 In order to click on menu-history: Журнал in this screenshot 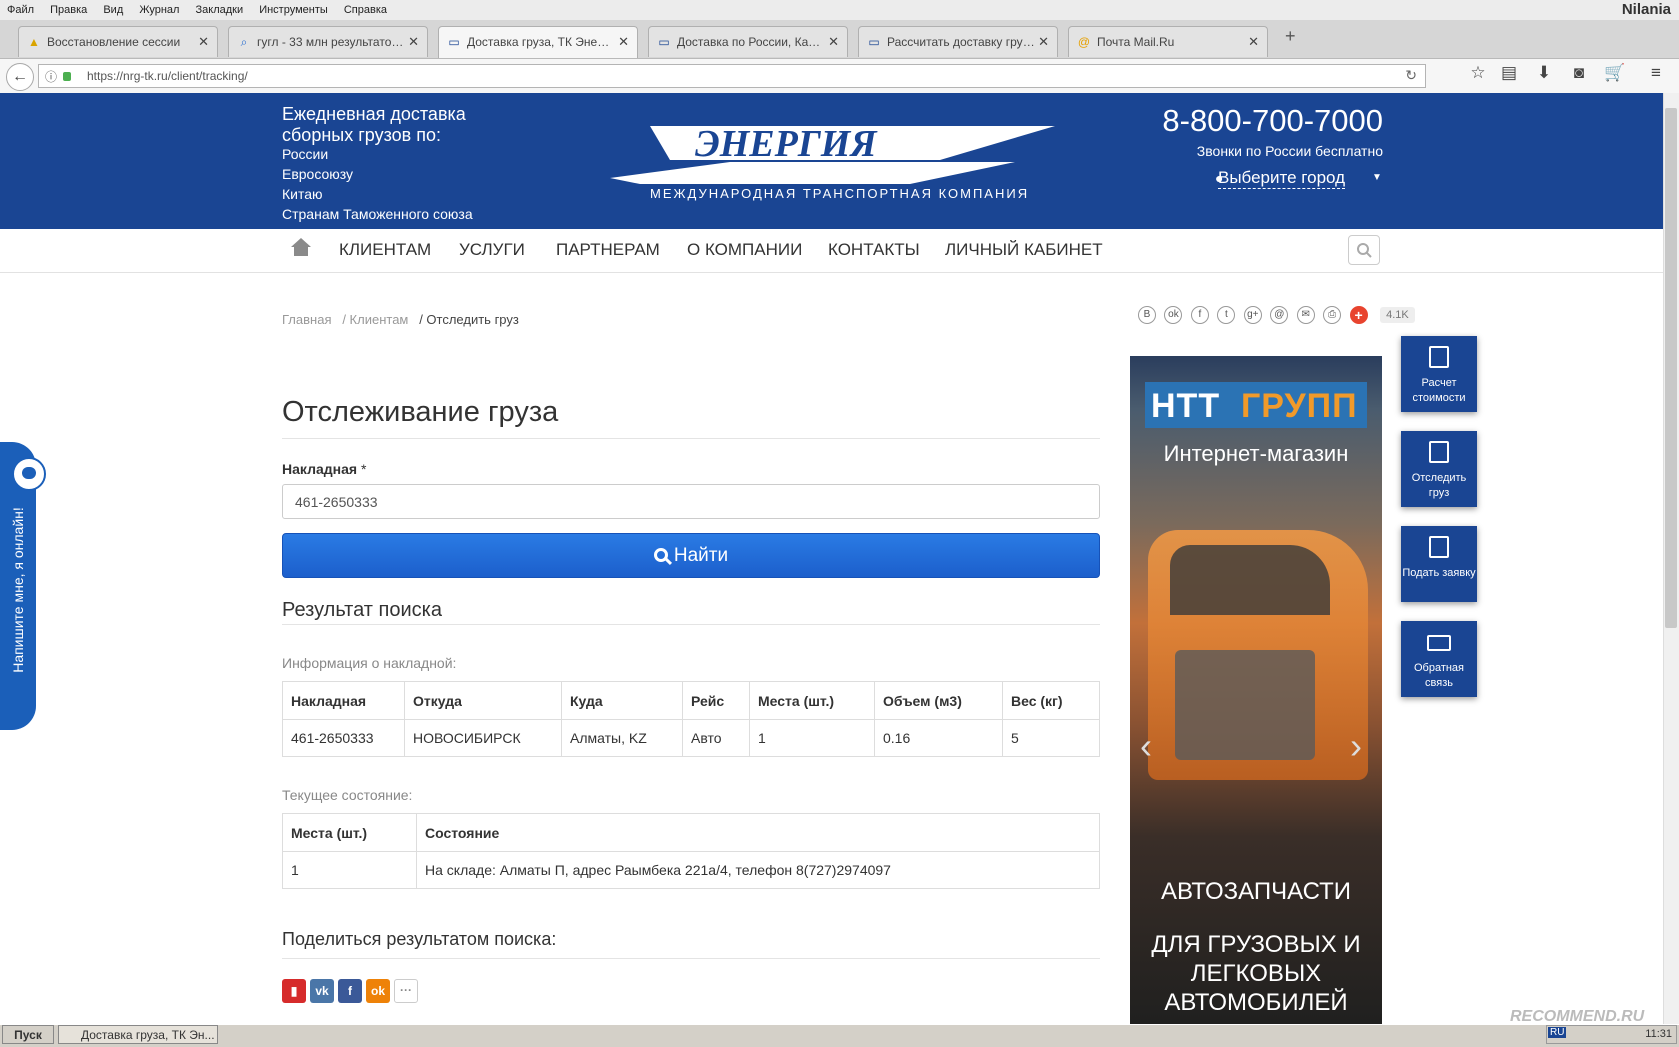, I will do `click(159, 10)`.